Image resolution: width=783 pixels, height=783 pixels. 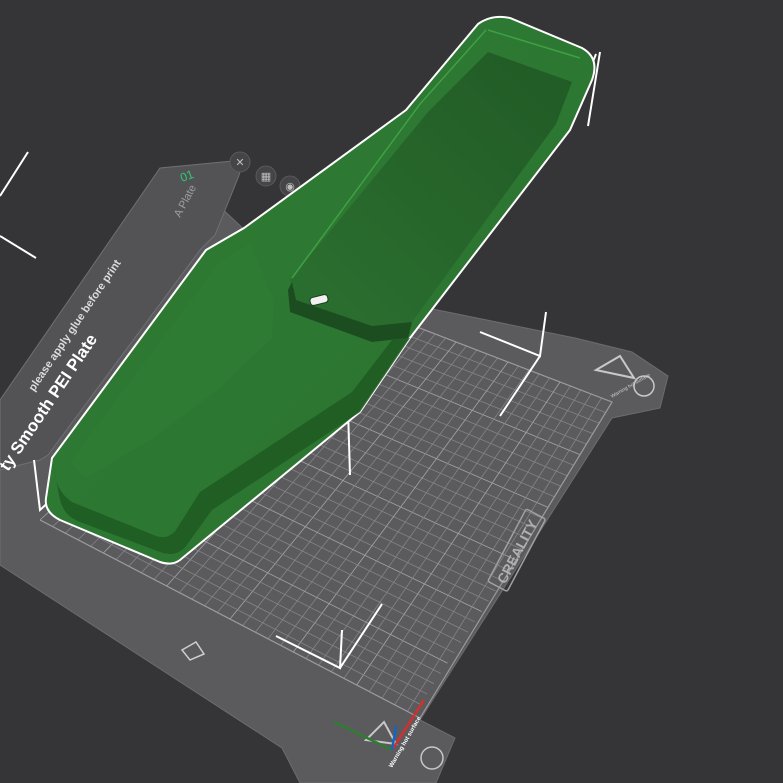 I want to click on arrange-button: ▦, so click(x=266, y=176).